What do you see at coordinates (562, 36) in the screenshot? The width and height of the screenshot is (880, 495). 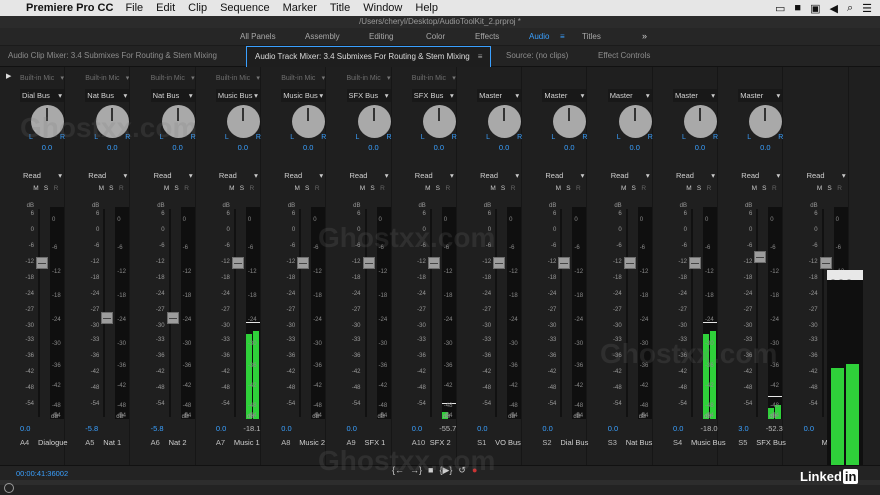 I see `workspace-menu-icon: ≡` at bounding box center [562, 36].